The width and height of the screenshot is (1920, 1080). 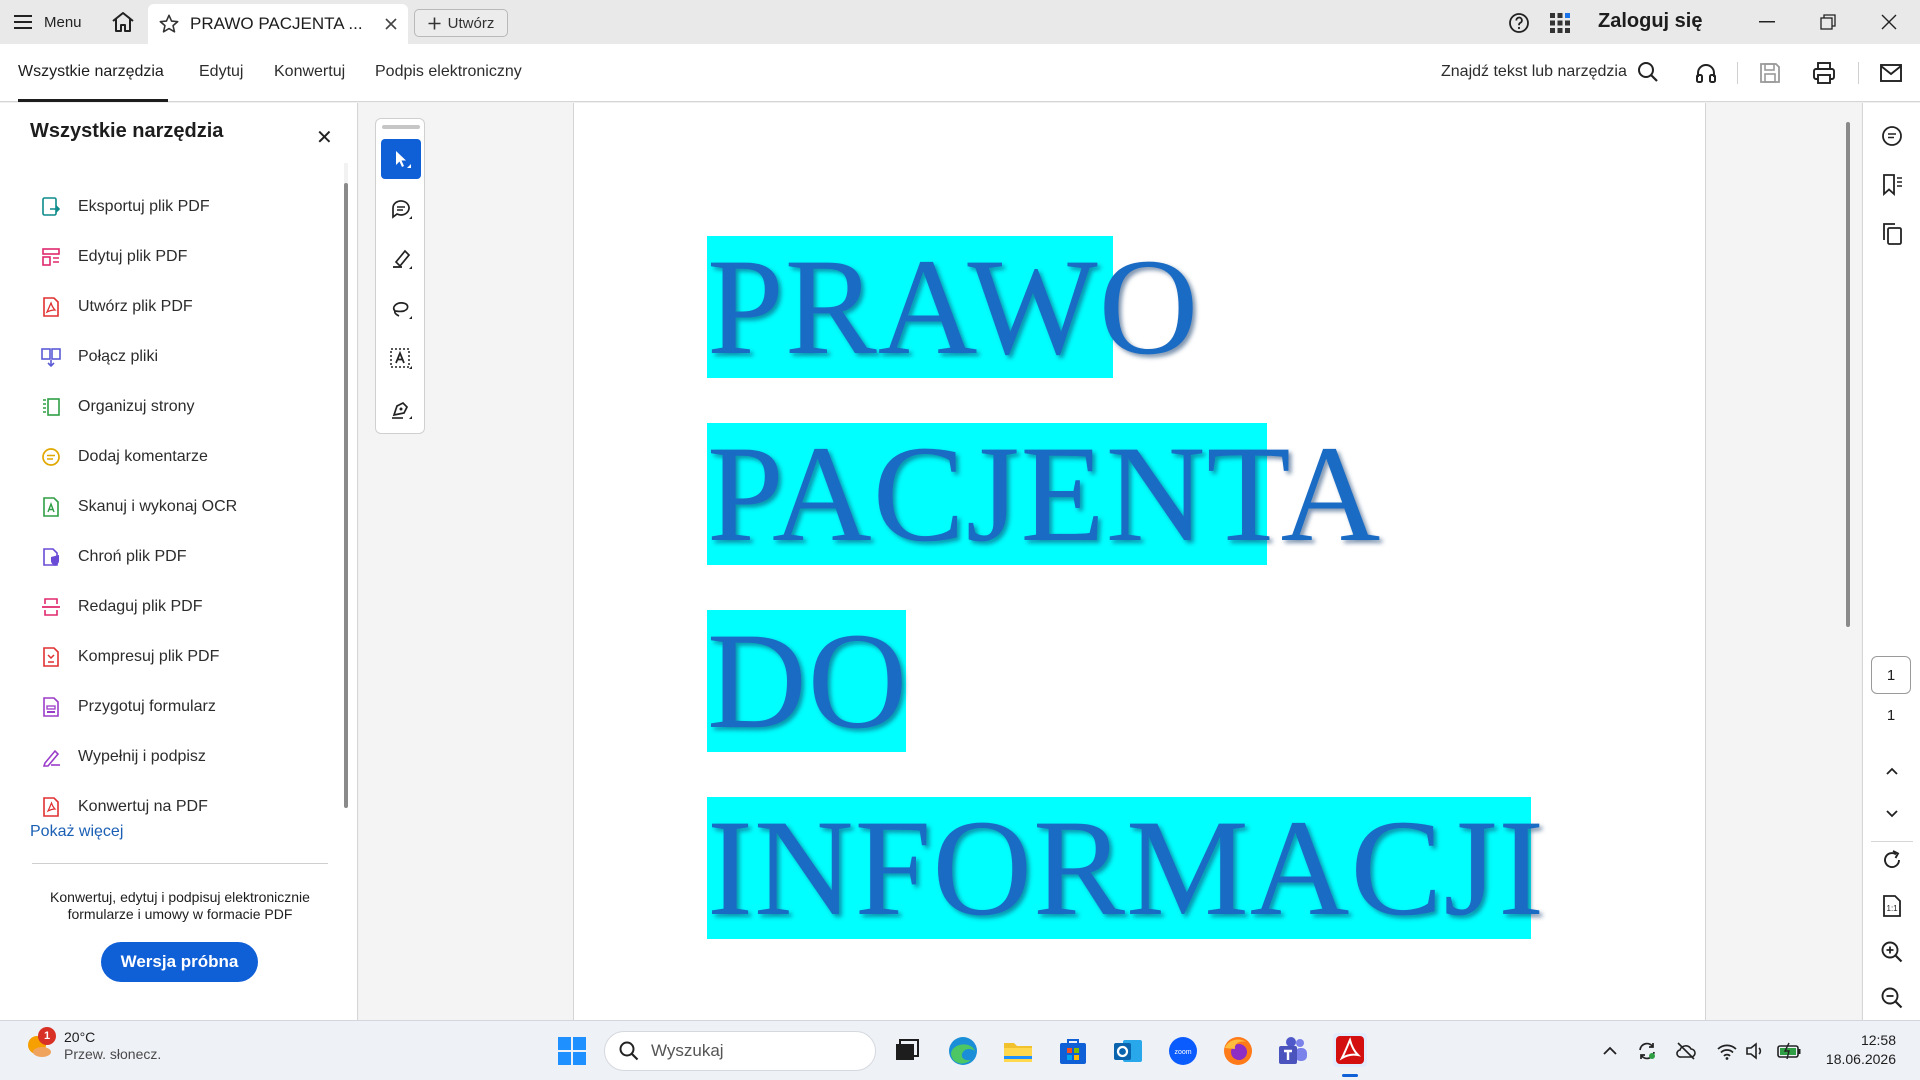 I want to click on tool-item-comment: Dodaj komentarze, so click(x=185, y=457).